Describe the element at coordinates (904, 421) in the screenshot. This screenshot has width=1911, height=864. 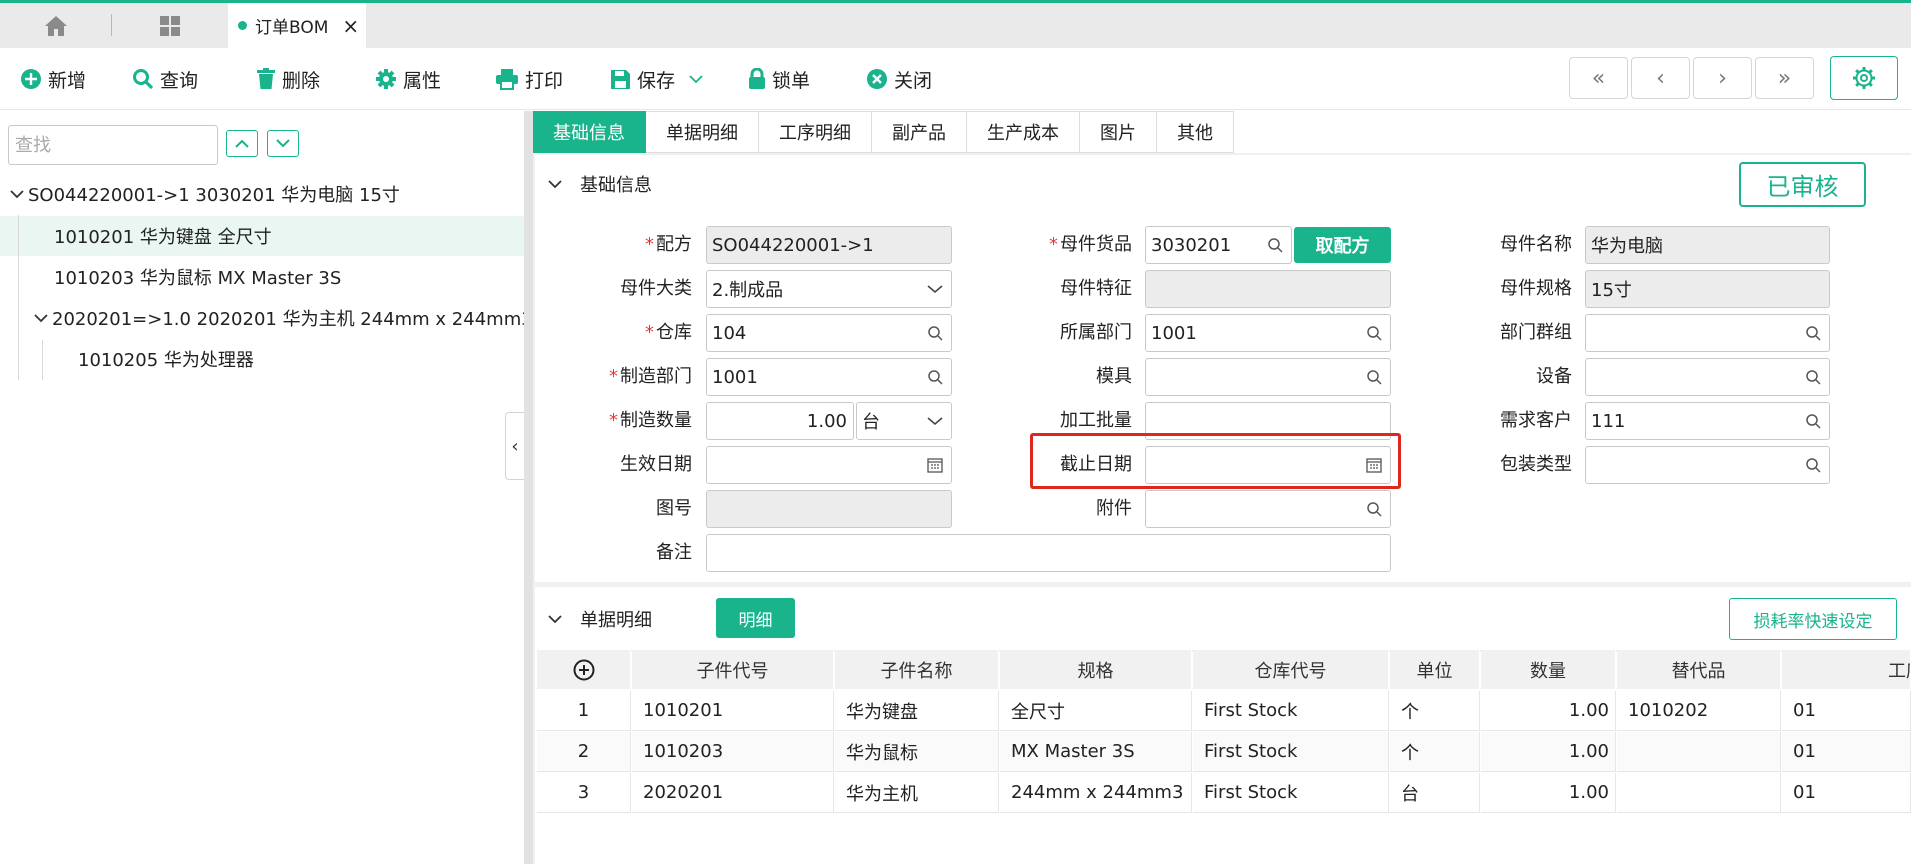
I see `unit-select: 台` at that location.